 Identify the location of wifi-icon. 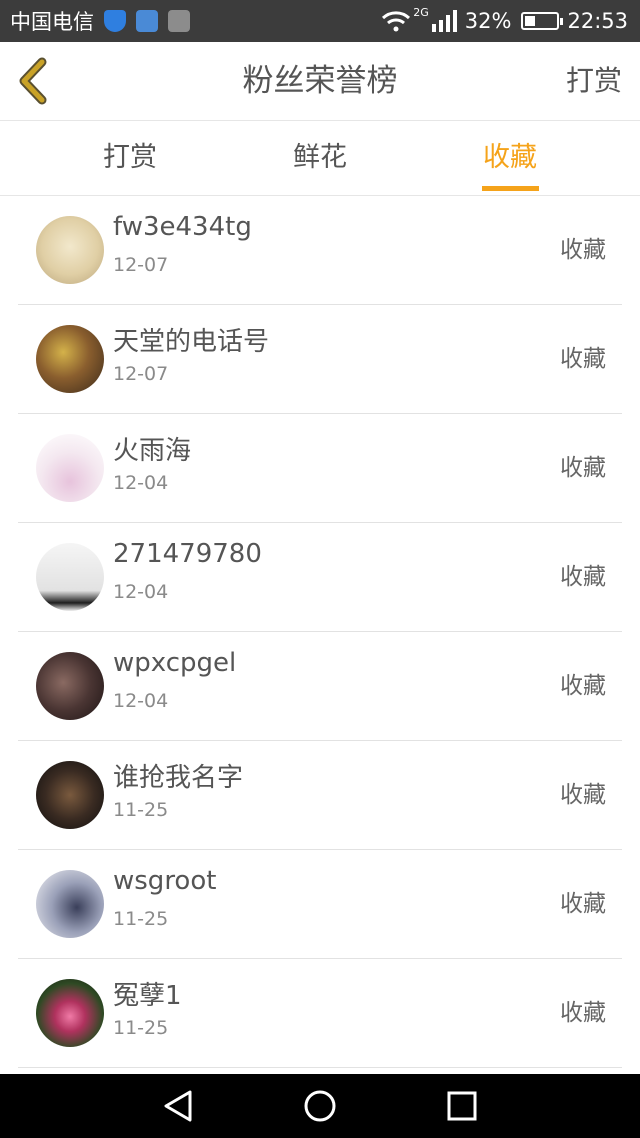
(396, 21).